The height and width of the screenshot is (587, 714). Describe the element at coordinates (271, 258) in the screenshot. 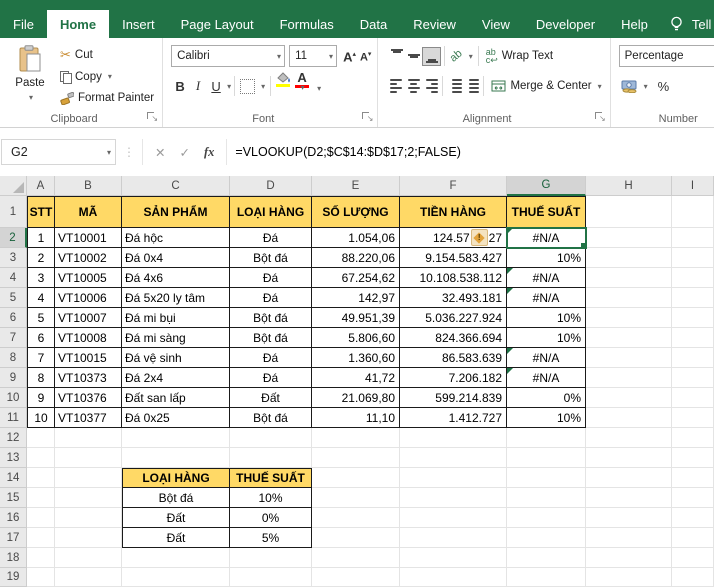

I see `cell-D3: Bột đá` at that location.